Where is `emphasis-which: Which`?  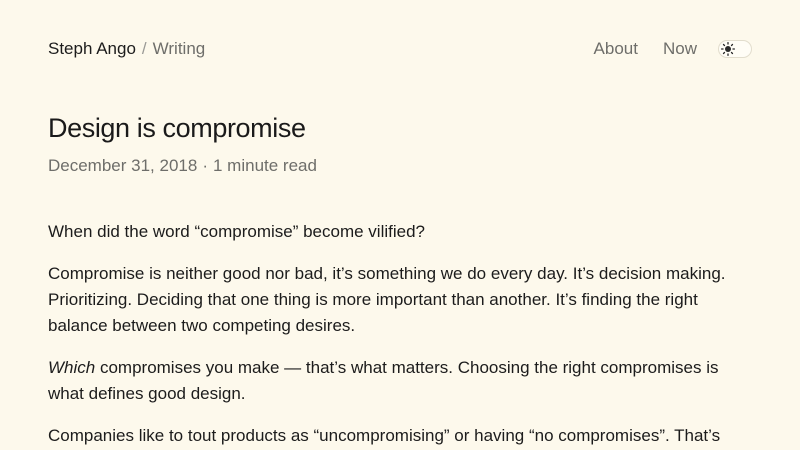
emphasis-which: Which is located at coordinates (72, 367).